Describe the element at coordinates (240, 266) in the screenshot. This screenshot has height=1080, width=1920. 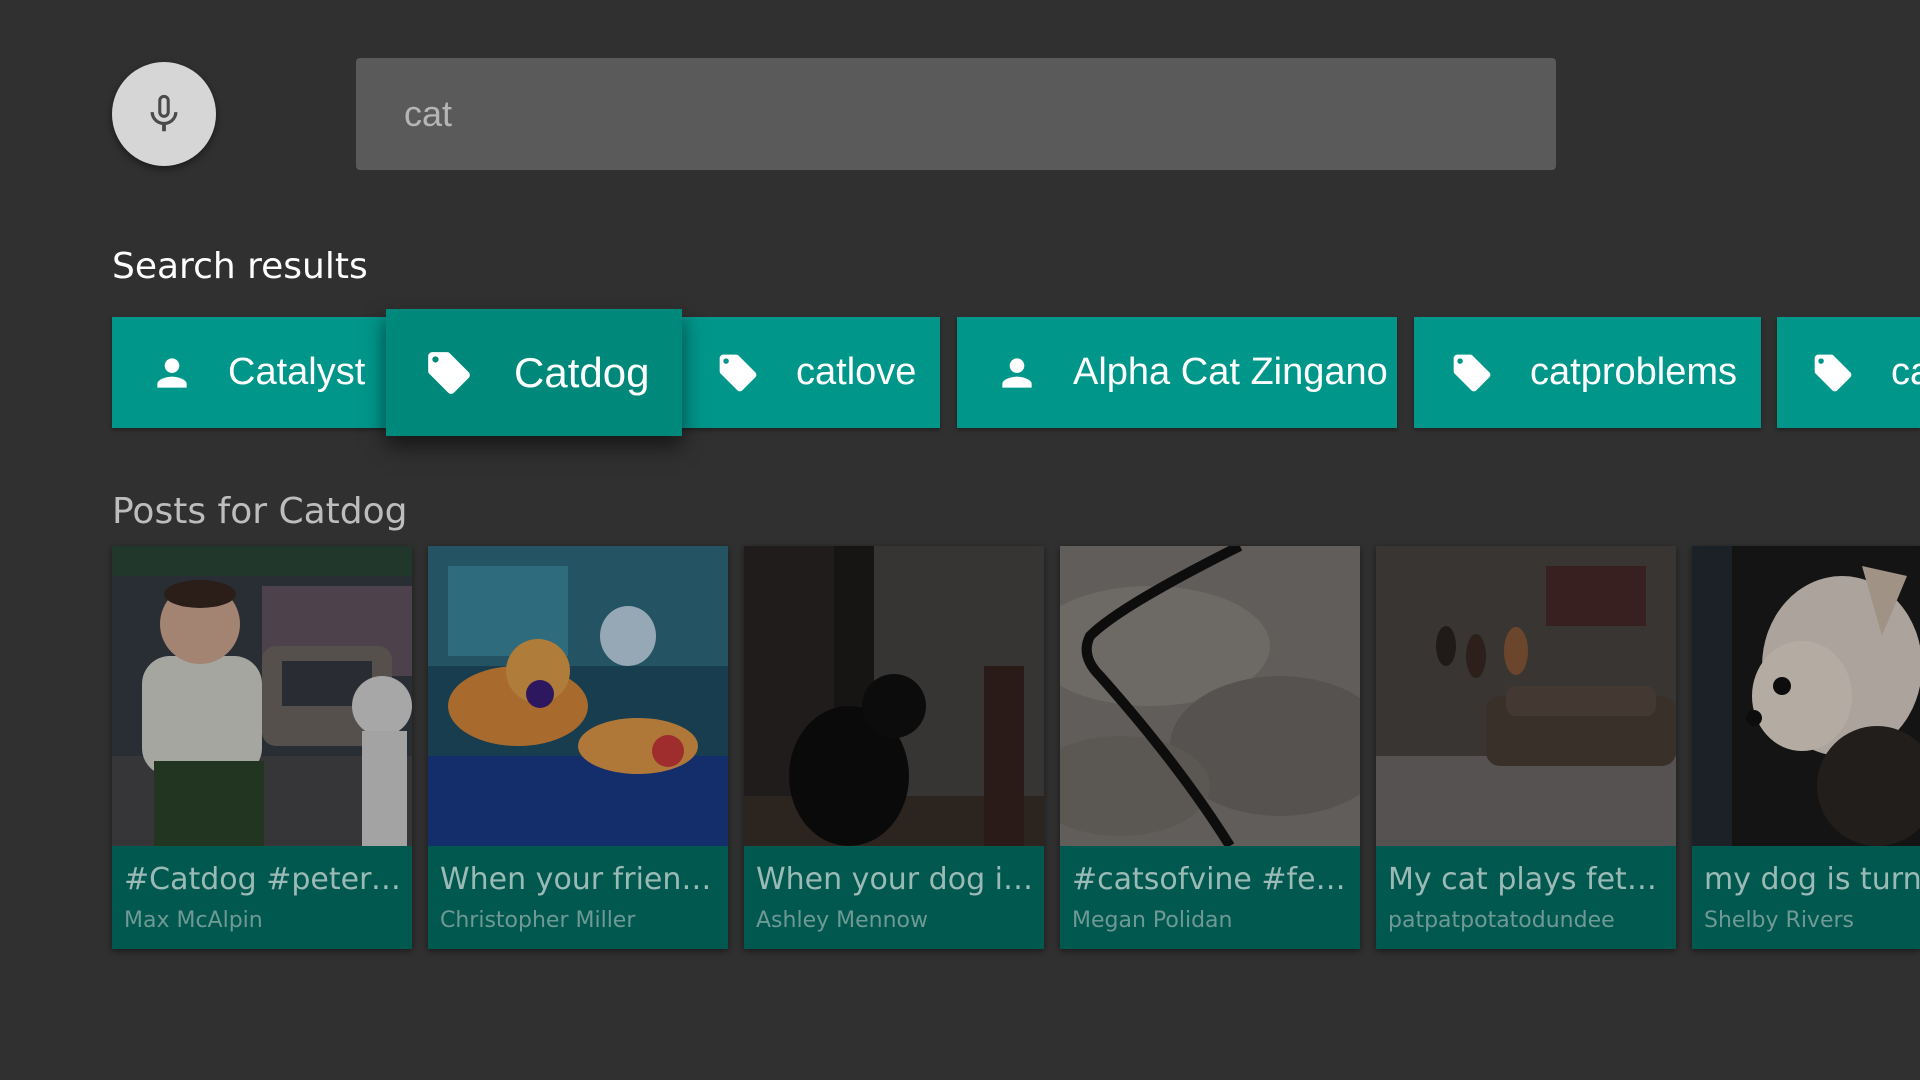
I see `search-results-heading: Search results` at that location.